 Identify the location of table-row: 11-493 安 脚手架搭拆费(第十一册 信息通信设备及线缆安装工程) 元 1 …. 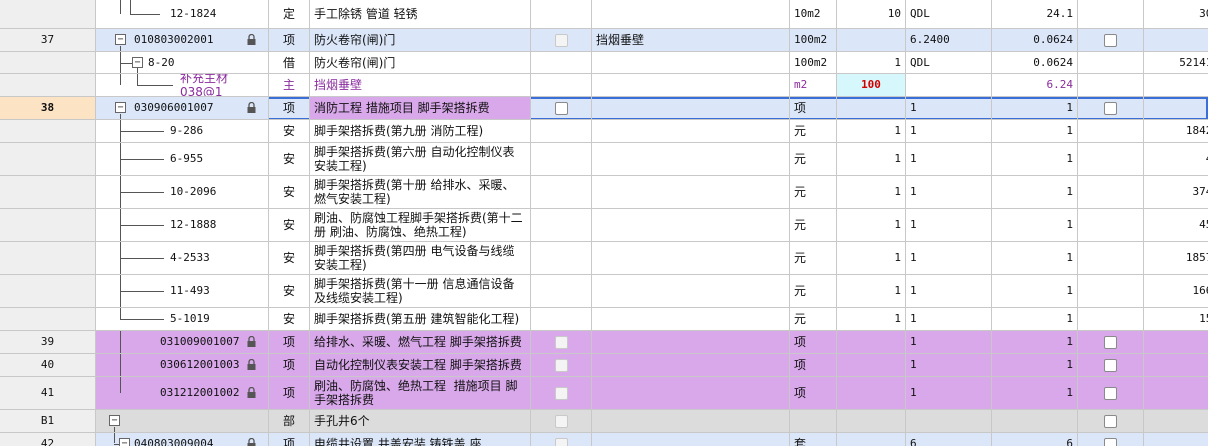
(604, 291).